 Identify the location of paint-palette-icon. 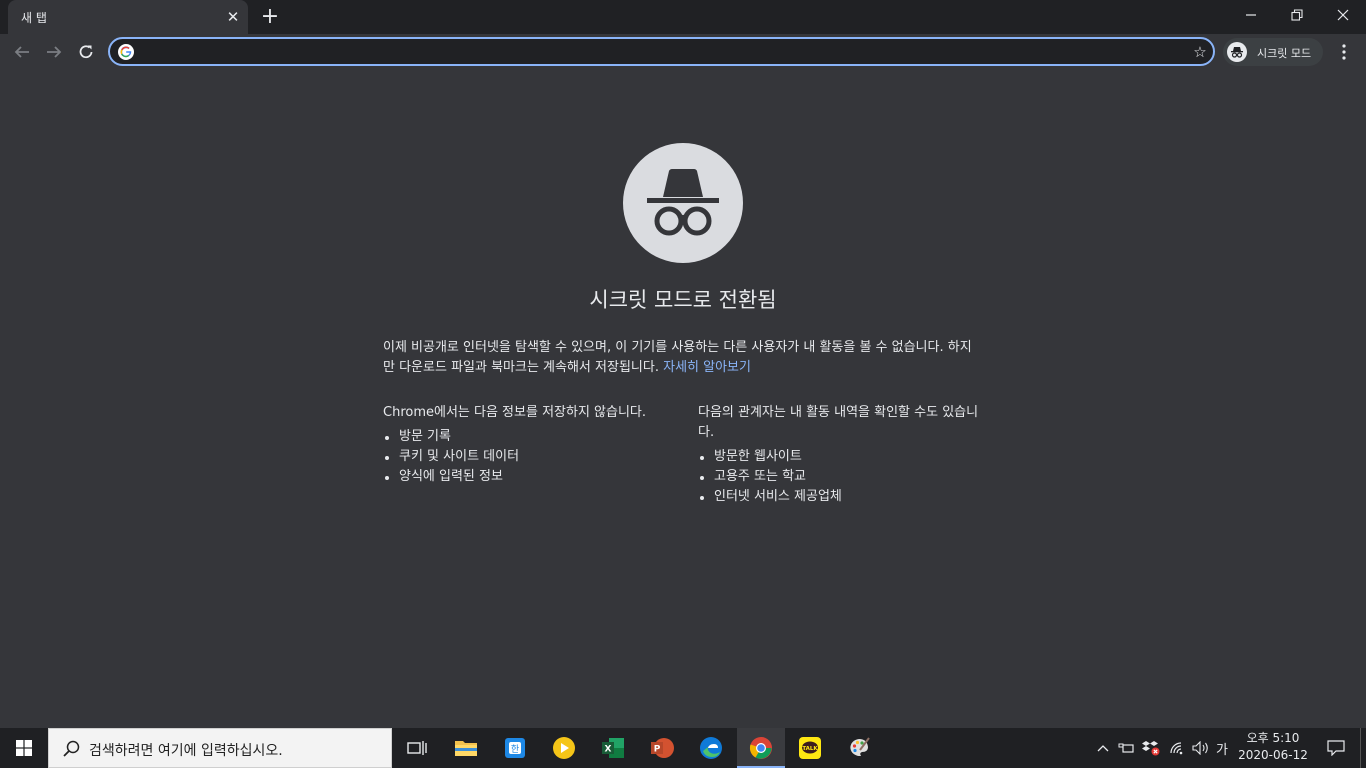
(860, 747).